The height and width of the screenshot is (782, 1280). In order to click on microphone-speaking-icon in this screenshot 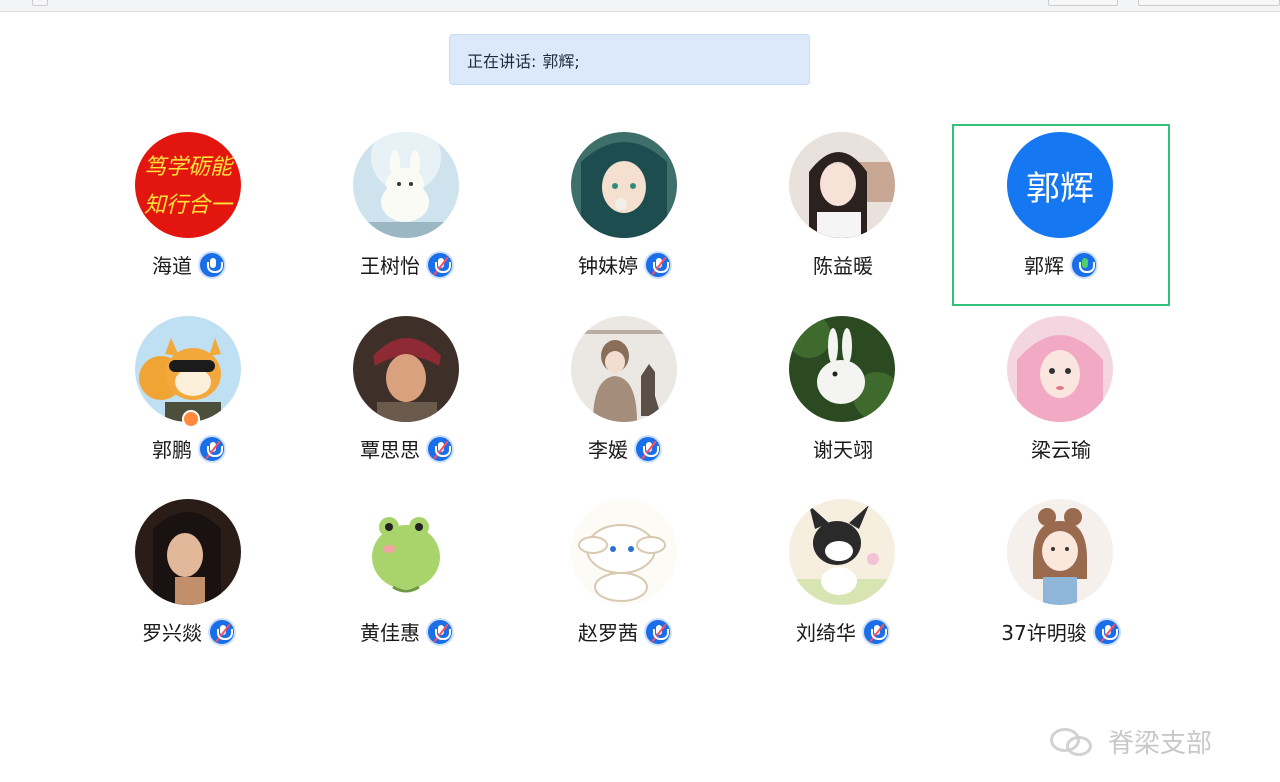, I will do `click(1084, 264)`.